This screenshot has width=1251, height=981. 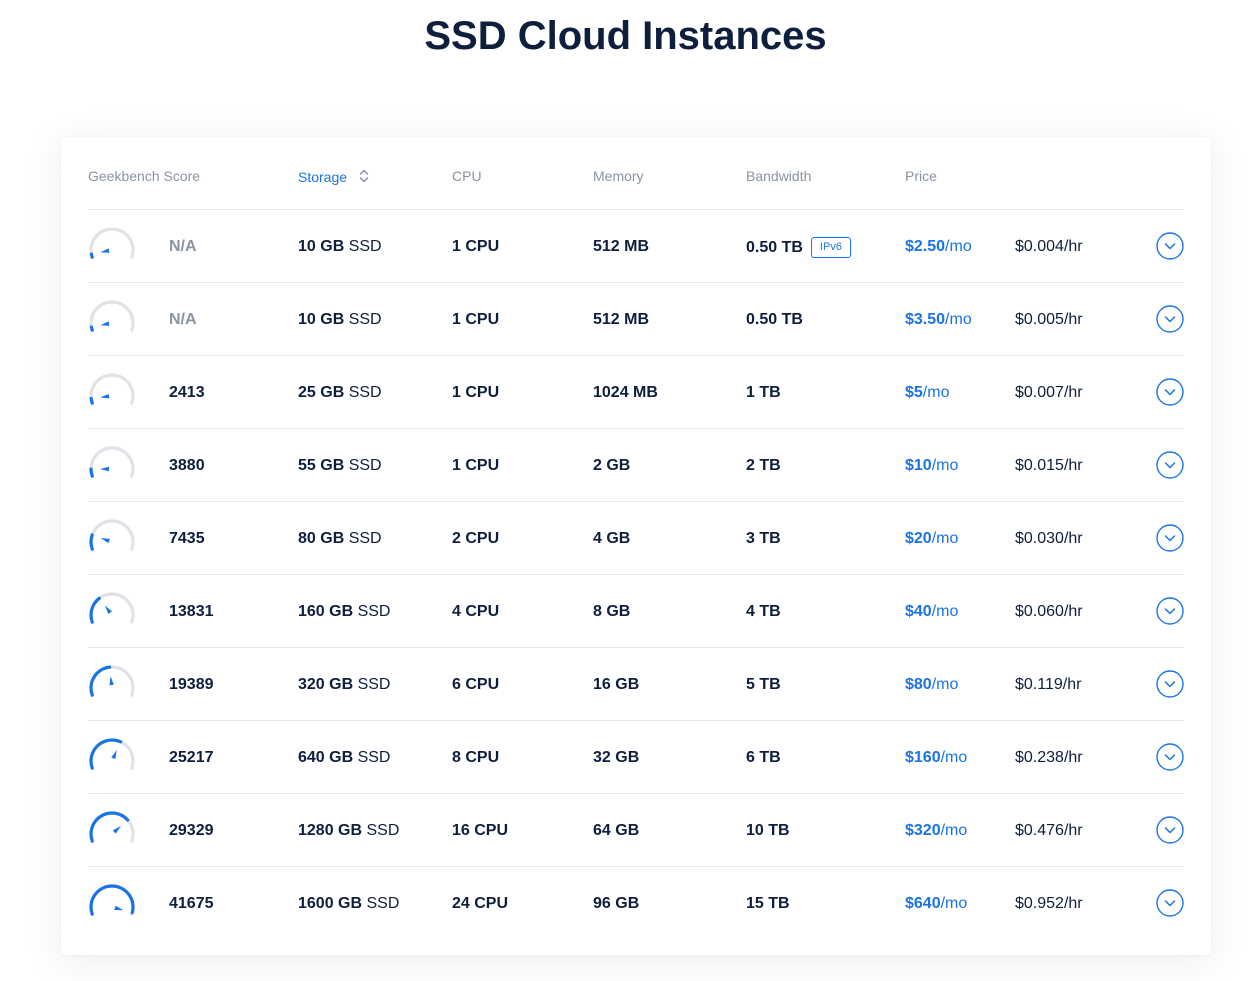 What do you see at coordinates (616, 757) in the screenshot?
I see `memory-size: 32 GB` at bounding box center [616, 757].